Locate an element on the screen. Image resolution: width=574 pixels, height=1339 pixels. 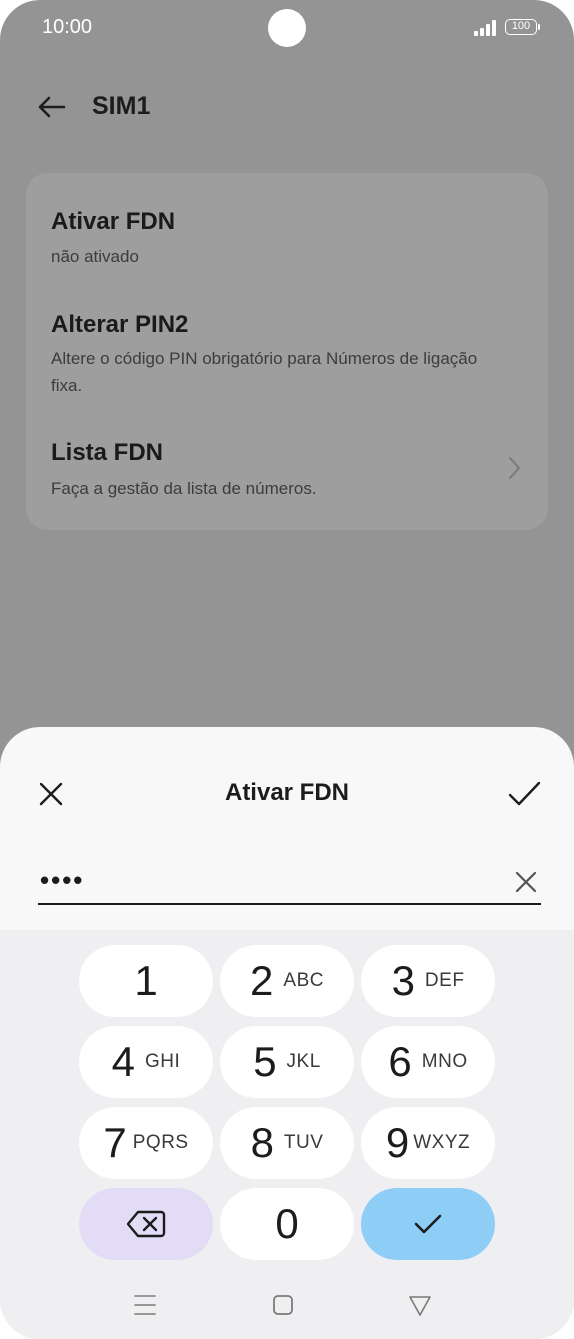
home-icon is located at coordinates (283, 1305).